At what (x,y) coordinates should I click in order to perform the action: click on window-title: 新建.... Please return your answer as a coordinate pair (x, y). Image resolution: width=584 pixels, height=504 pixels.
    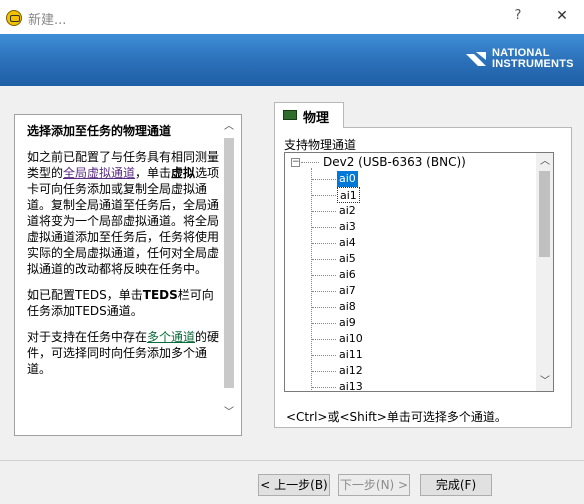
    Looking at the image, I should click on (47, 20).